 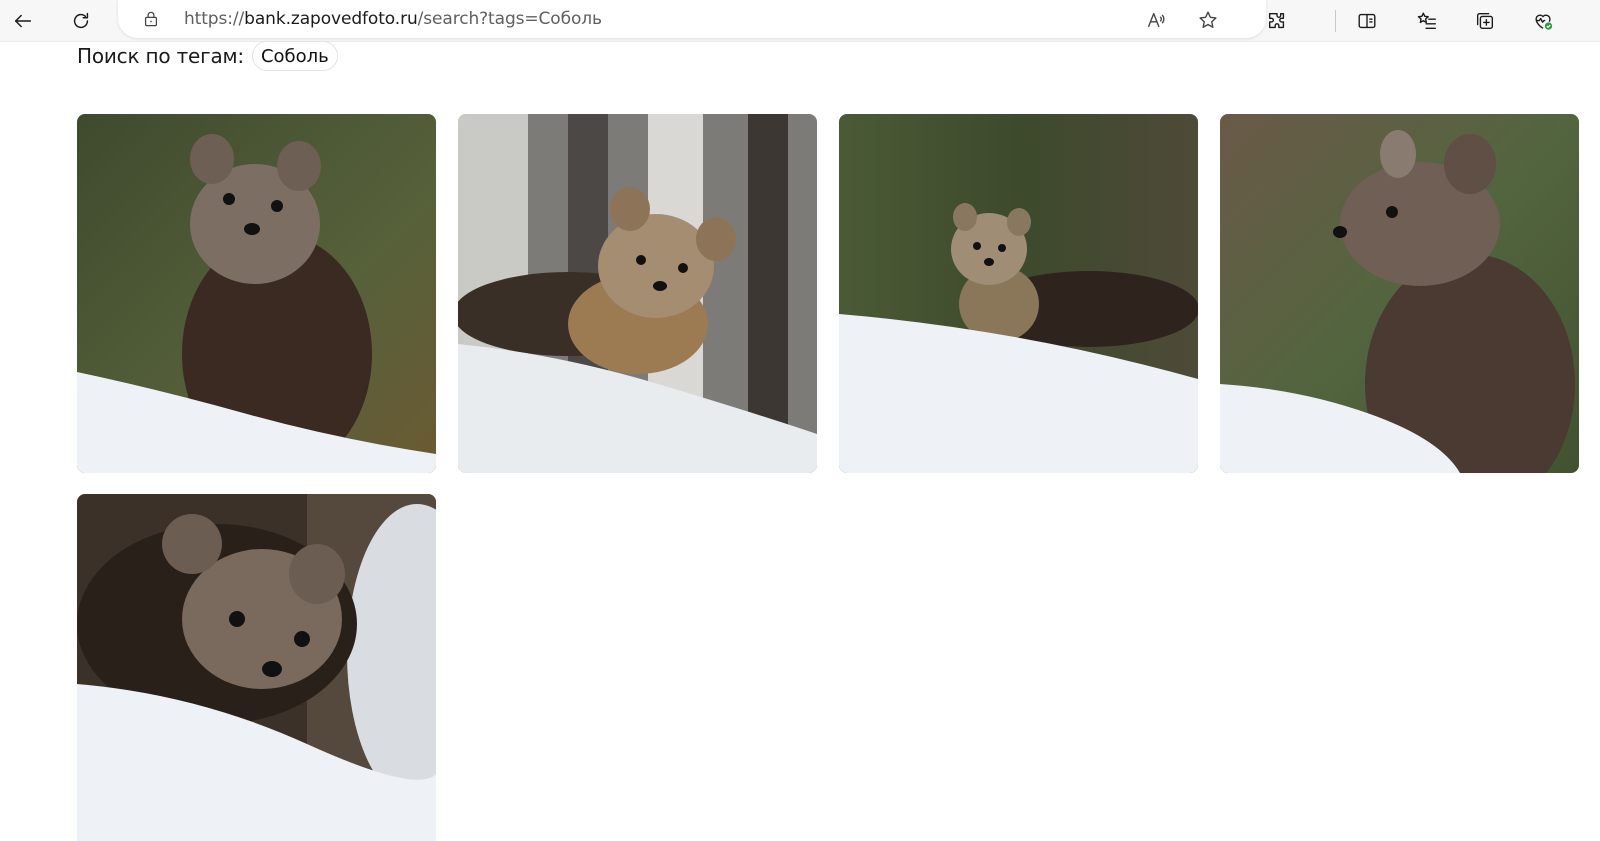 I want to click on collections-icon, so click(x=1485, y=21).